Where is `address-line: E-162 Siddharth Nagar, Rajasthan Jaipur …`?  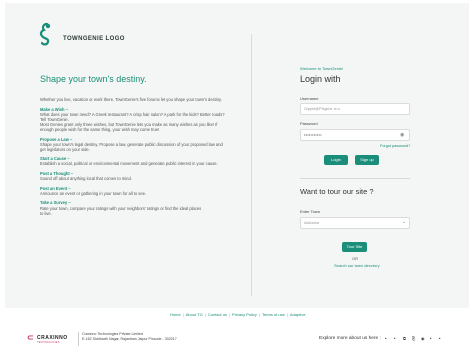 address-line: E-162 Siddharth Nagar, Rajasthan Jaipur … is located at coordinates (129, 338).